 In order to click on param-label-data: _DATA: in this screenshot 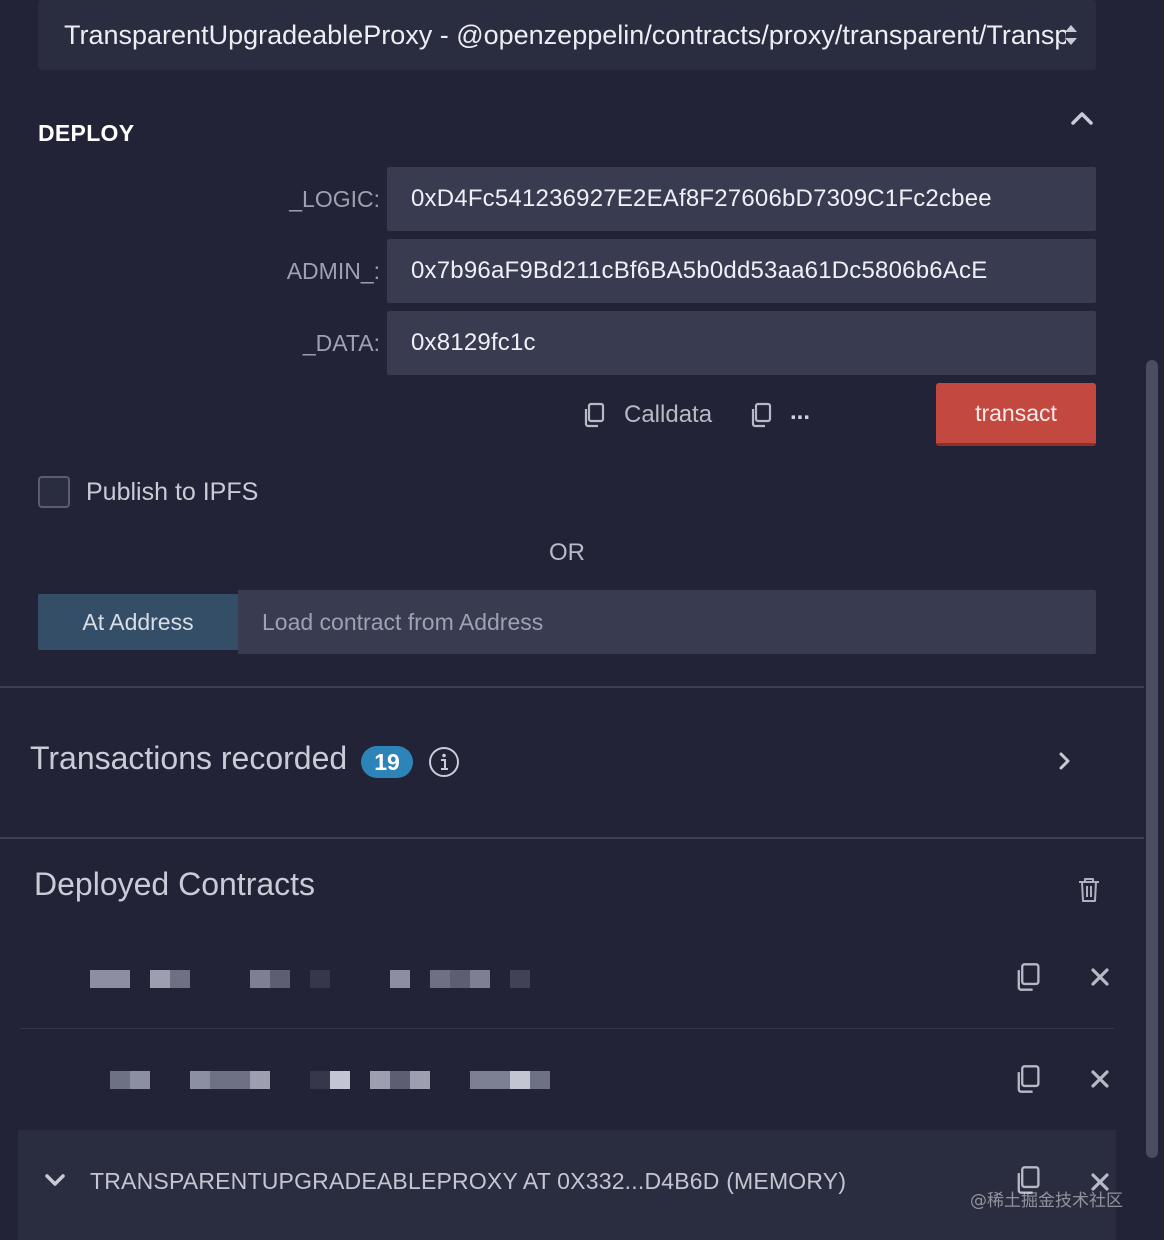, I will do `click(341, 343)`.